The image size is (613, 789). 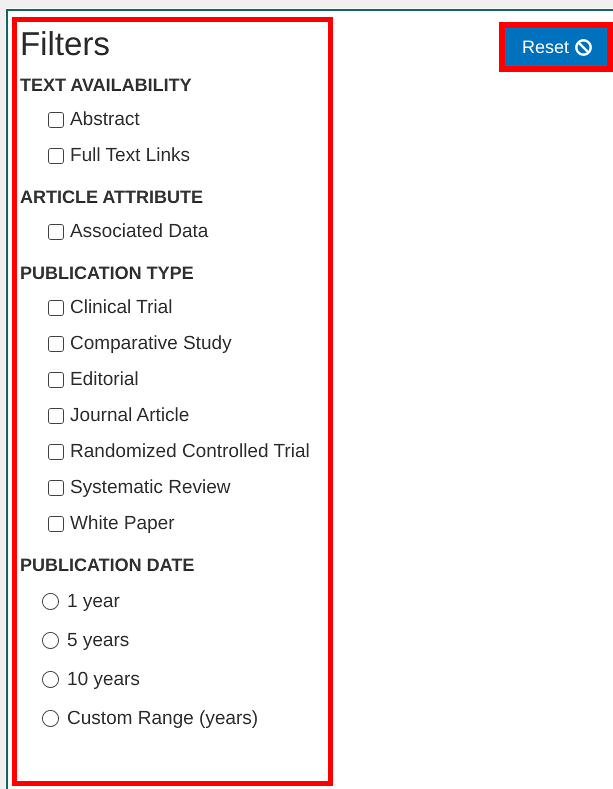 What do you see at coordinates (106, 85) in the screenshot?
I see `section-heading: TEXT AVAILABILITY` at bounding box center [106, 85].